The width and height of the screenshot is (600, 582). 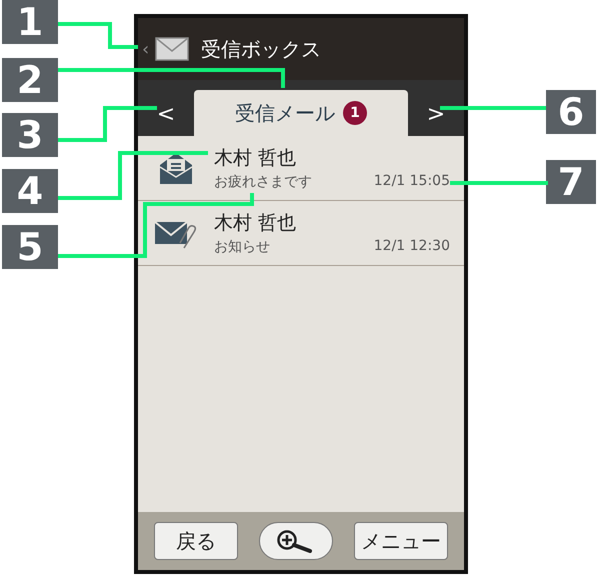 What do you see at coordinates (296, 541) in the screenshot?
I see `zoom-button` at bounding box center [296, 541].